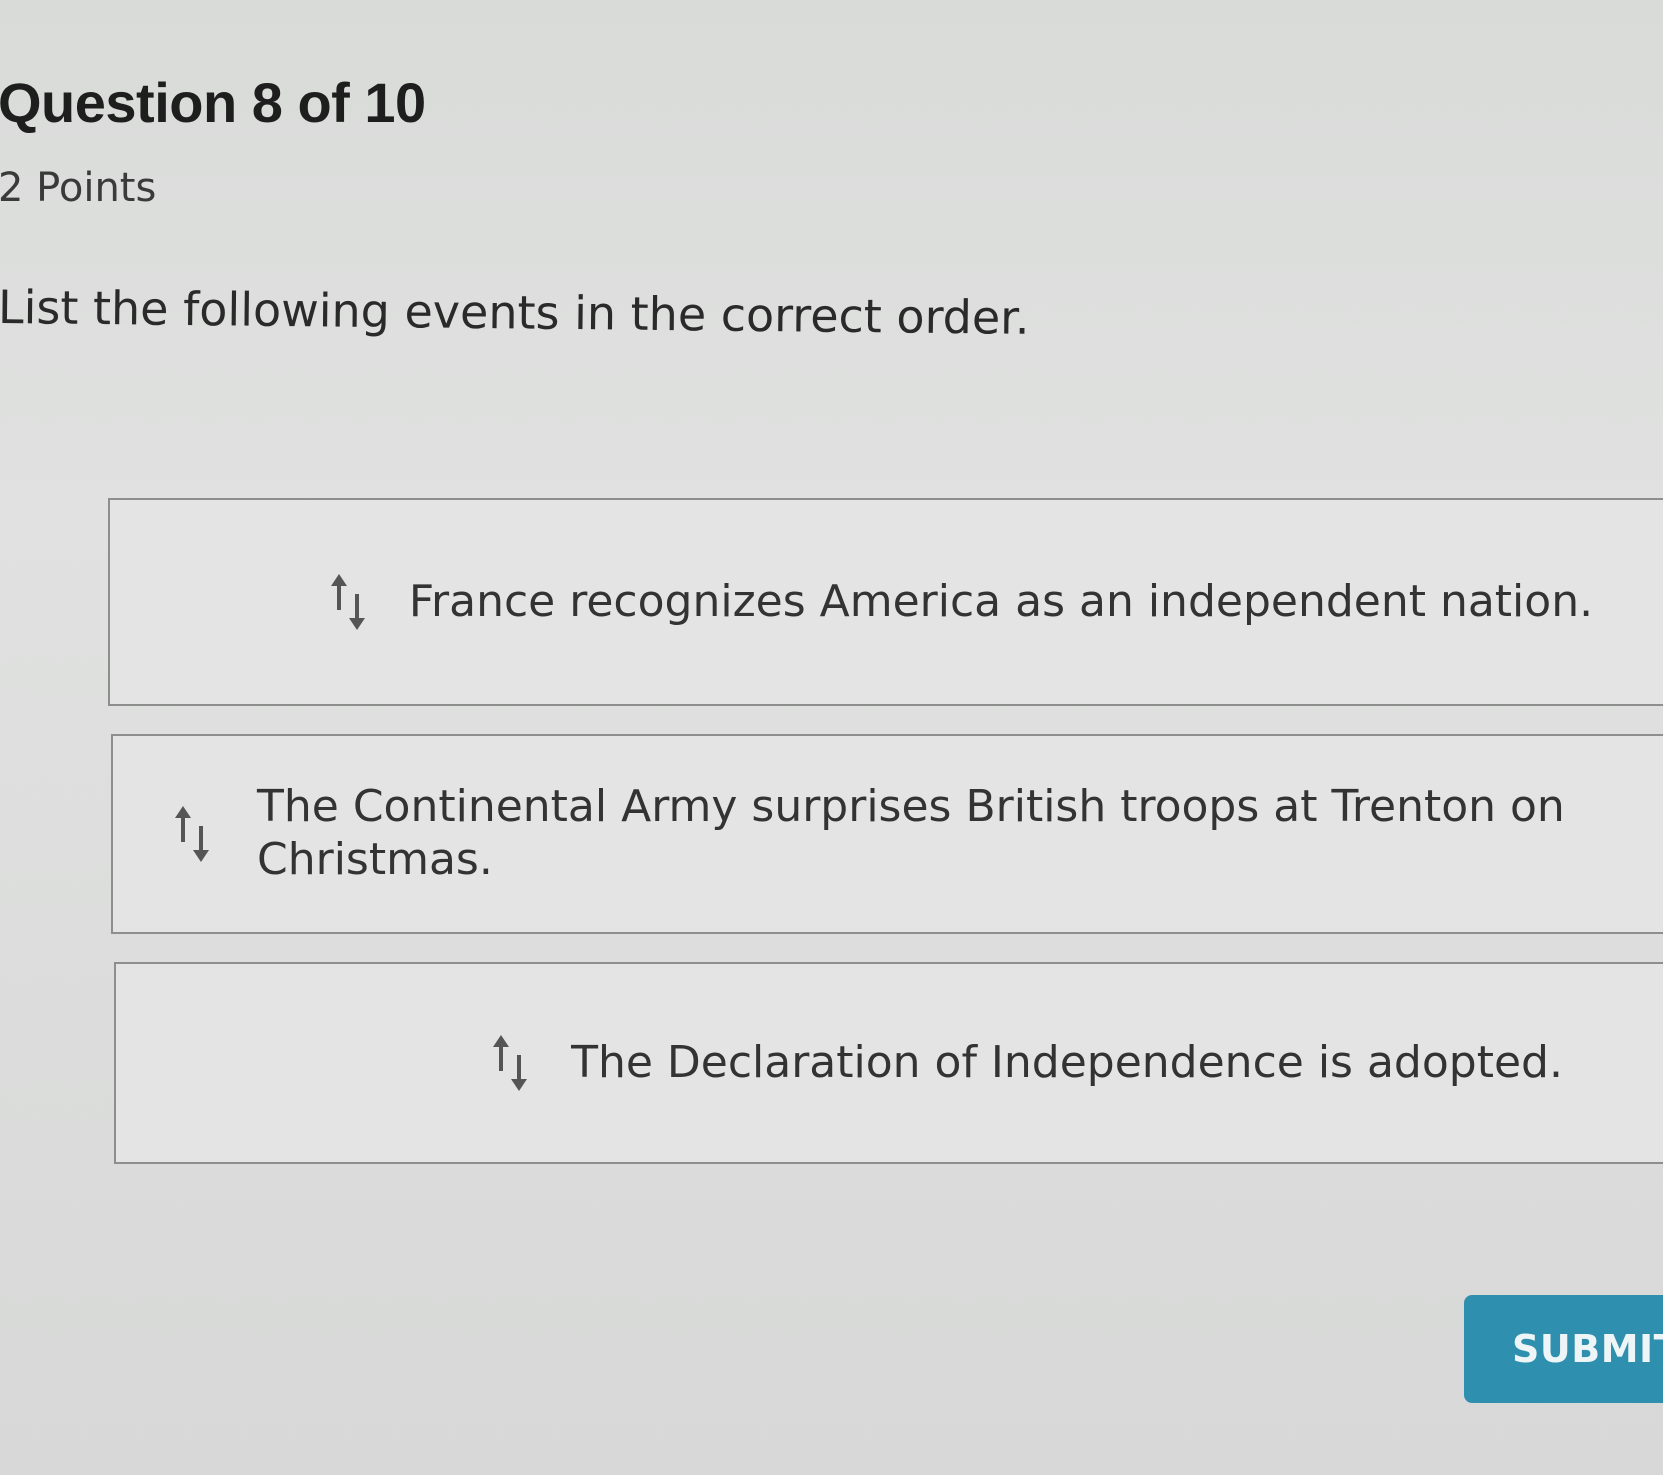  What do you see at coordinates (213, 140) in the screenshot?
I see `question-header: Question 8 of 10 2 Points` at bounding box center [213, 140].